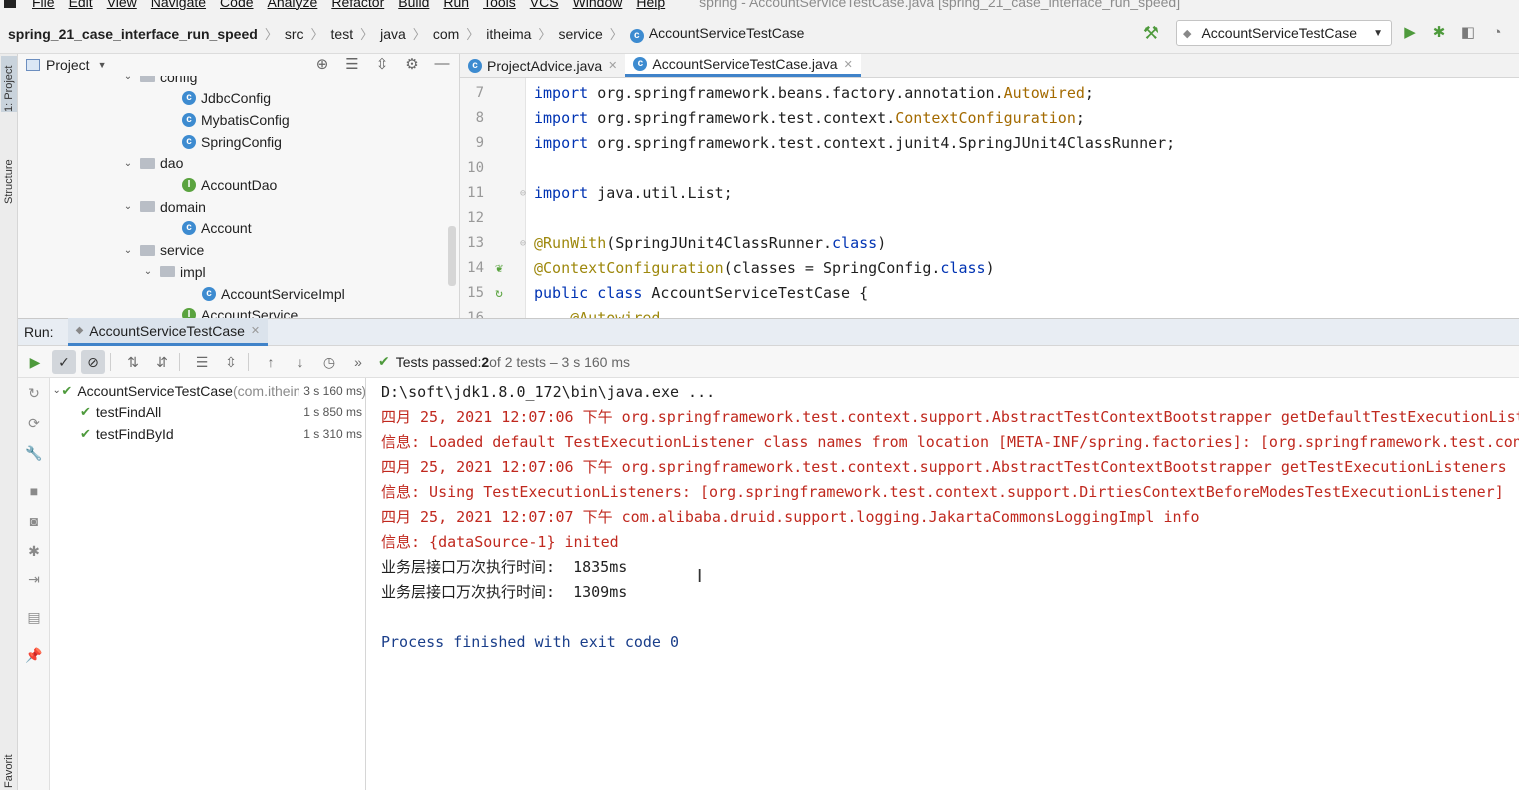  Describe the element at coordinates (34, 617) in the screenshot. I see `layout-icon: ▤` at that location.